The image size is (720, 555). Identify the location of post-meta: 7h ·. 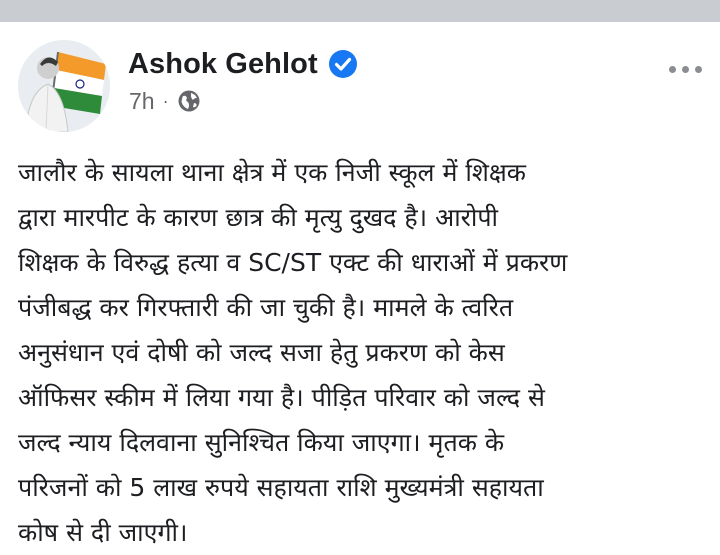
(165, 101).